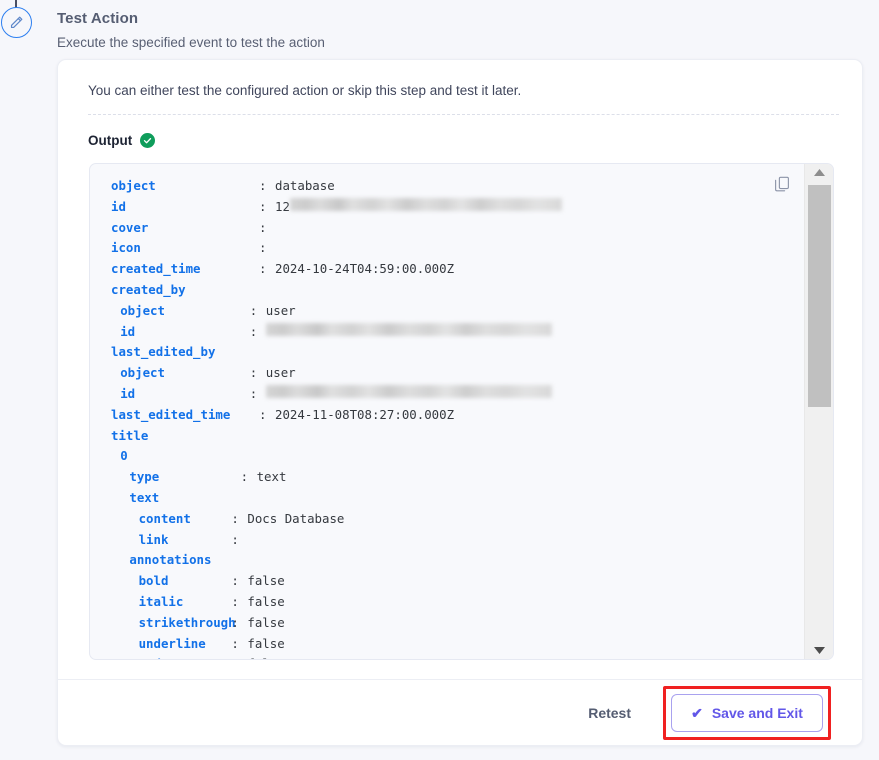 The image size is (879, 760). I want to click on json-line: 0:, so click(447, 456).